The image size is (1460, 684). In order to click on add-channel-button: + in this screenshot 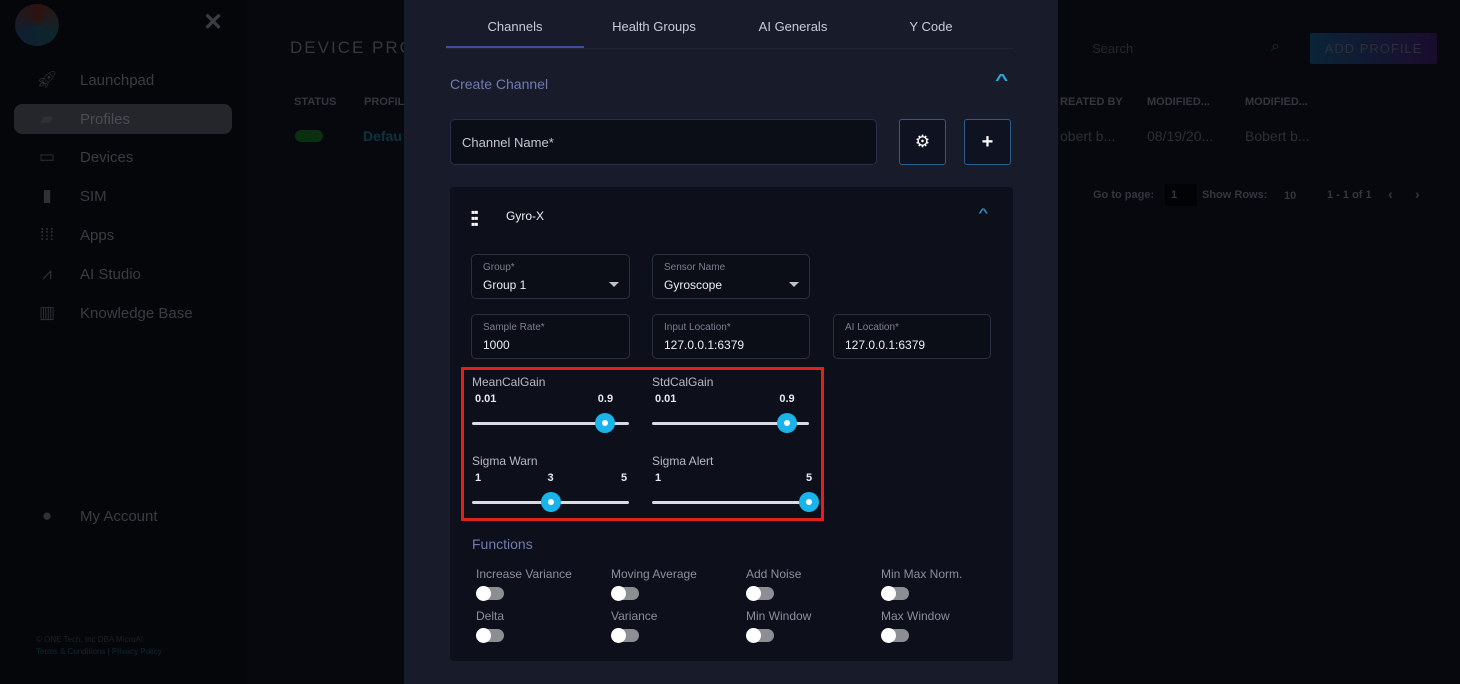, I will do `click(987, 142)`.